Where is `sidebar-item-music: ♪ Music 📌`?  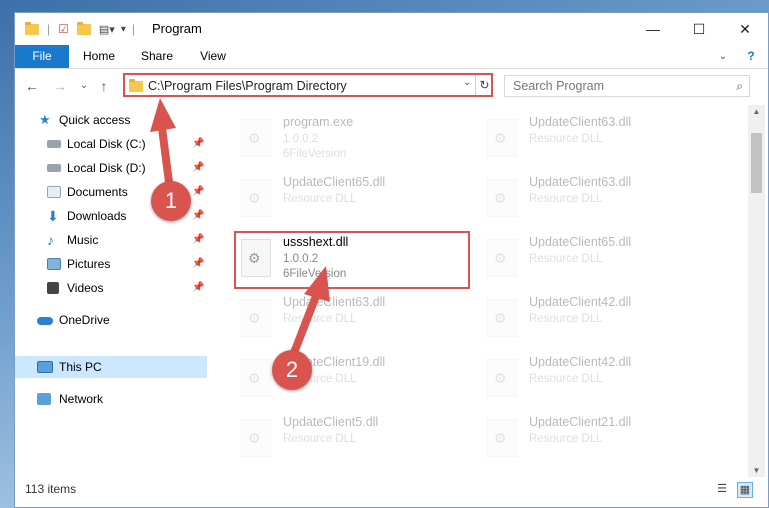
sidebar-item-music: ♪ Music 📌 is located at coordinates (111, 240).